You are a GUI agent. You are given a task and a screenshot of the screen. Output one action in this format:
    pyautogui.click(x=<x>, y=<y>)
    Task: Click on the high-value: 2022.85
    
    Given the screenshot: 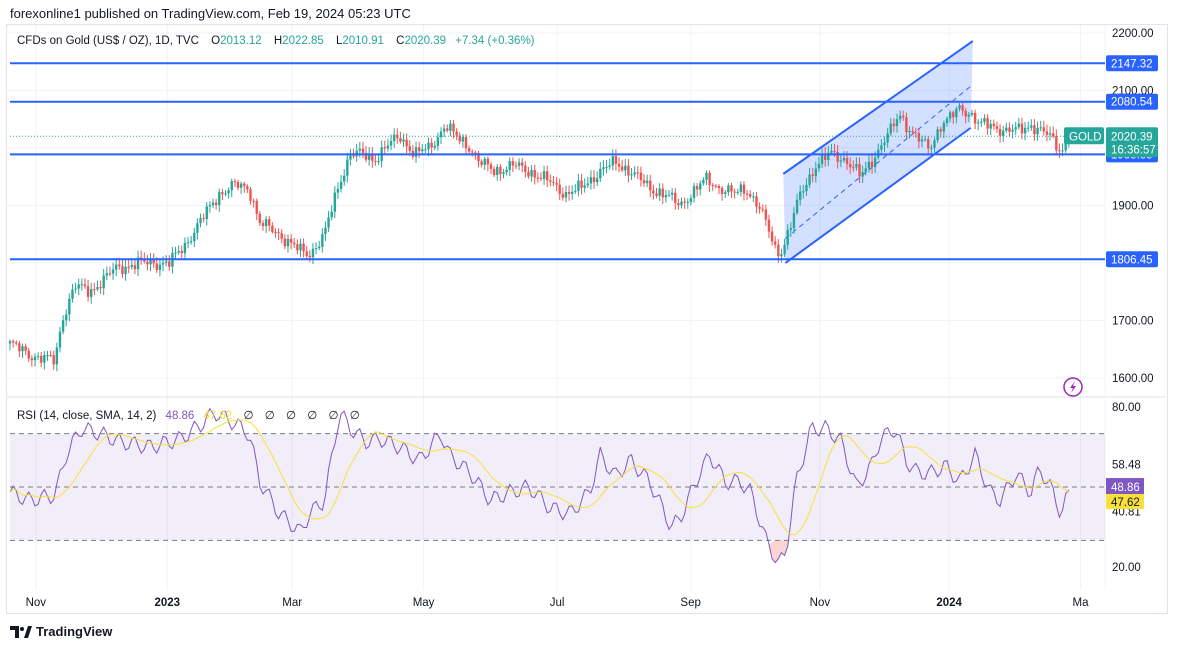 What is the action you would take?
    pyautogui.click(x=303, y=41)
    